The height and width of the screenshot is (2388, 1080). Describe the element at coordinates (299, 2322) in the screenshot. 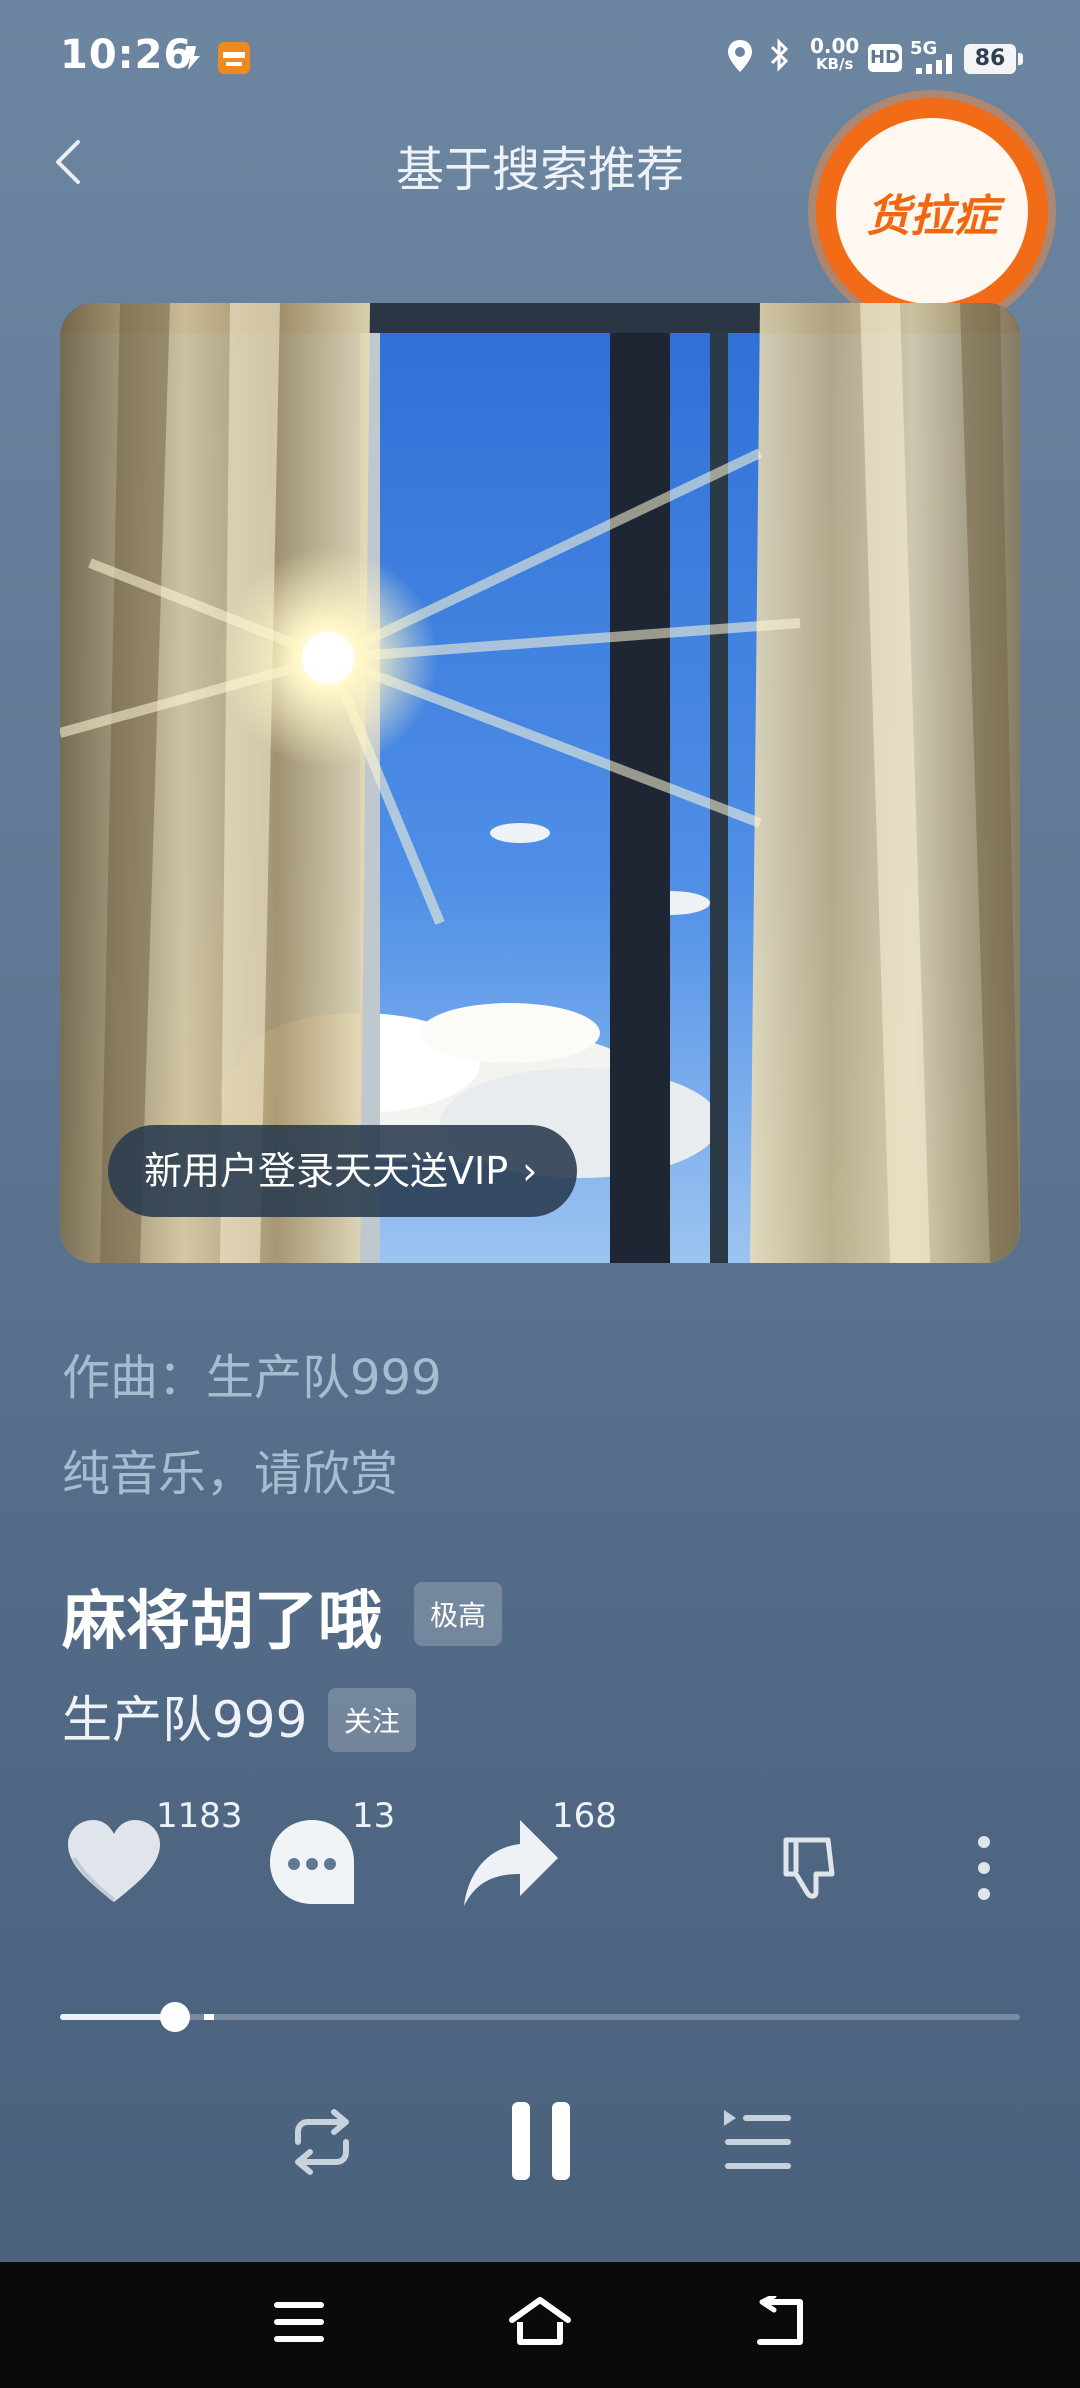

I see `menu-icon` at that location.